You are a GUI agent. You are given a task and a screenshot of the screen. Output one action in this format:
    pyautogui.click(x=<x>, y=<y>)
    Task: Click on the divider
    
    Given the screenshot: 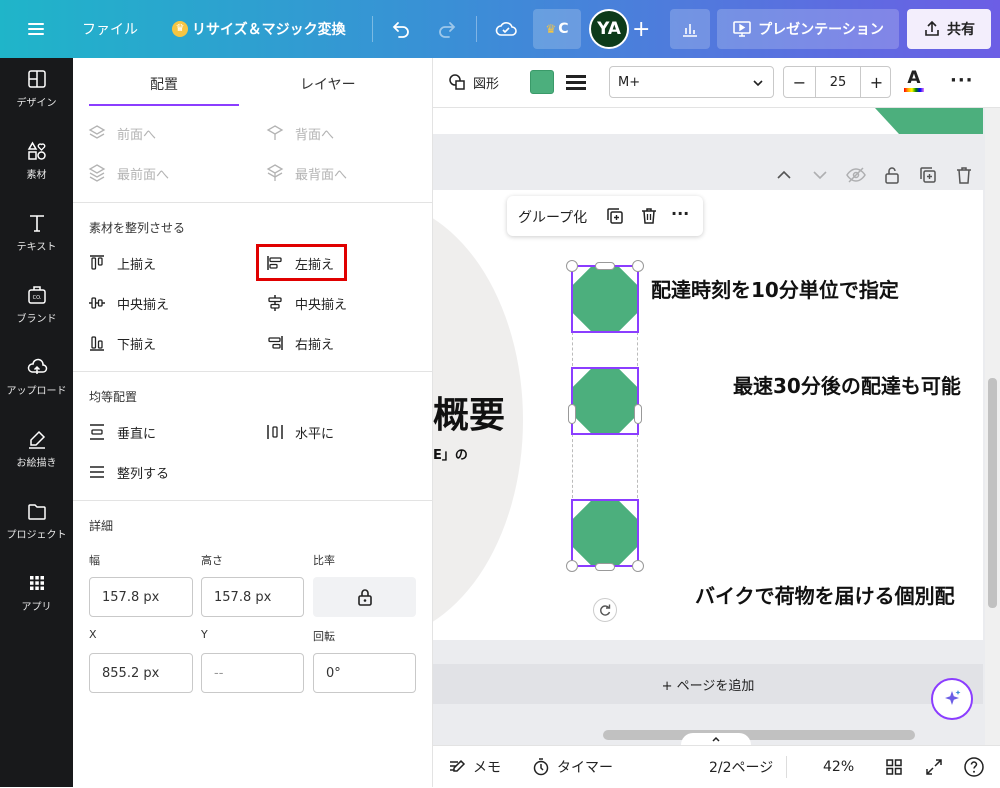 What is the action you would take?
    pyautogui.click(x=786, y=767)
    